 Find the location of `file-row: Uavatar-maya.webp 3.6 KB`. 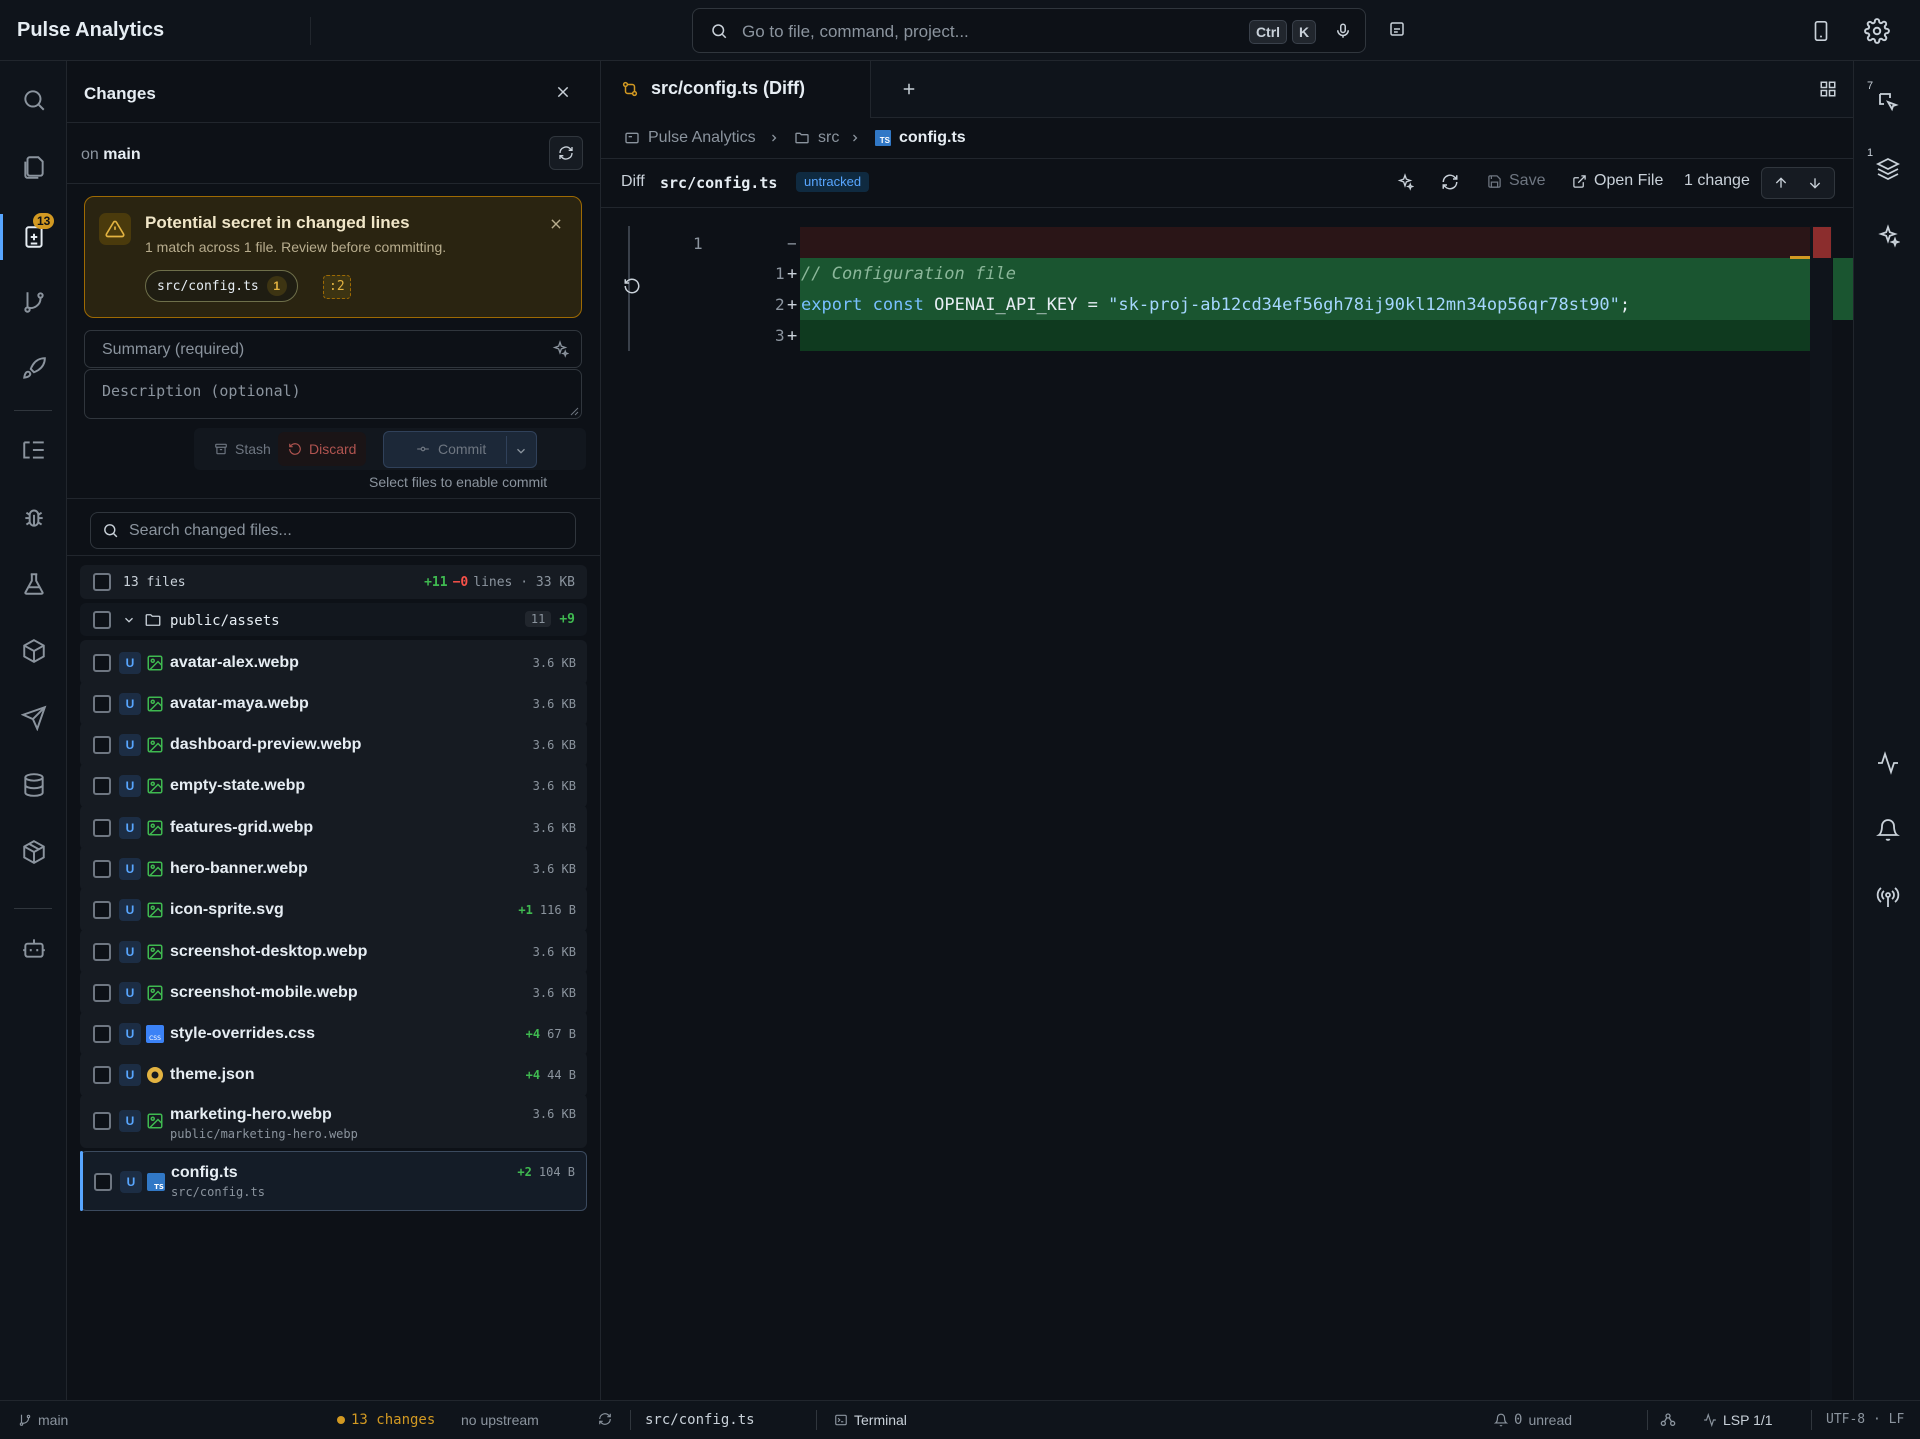

file-row: Uavatar-maya.webp 3.6 KB is located at coordinates (333, 703).